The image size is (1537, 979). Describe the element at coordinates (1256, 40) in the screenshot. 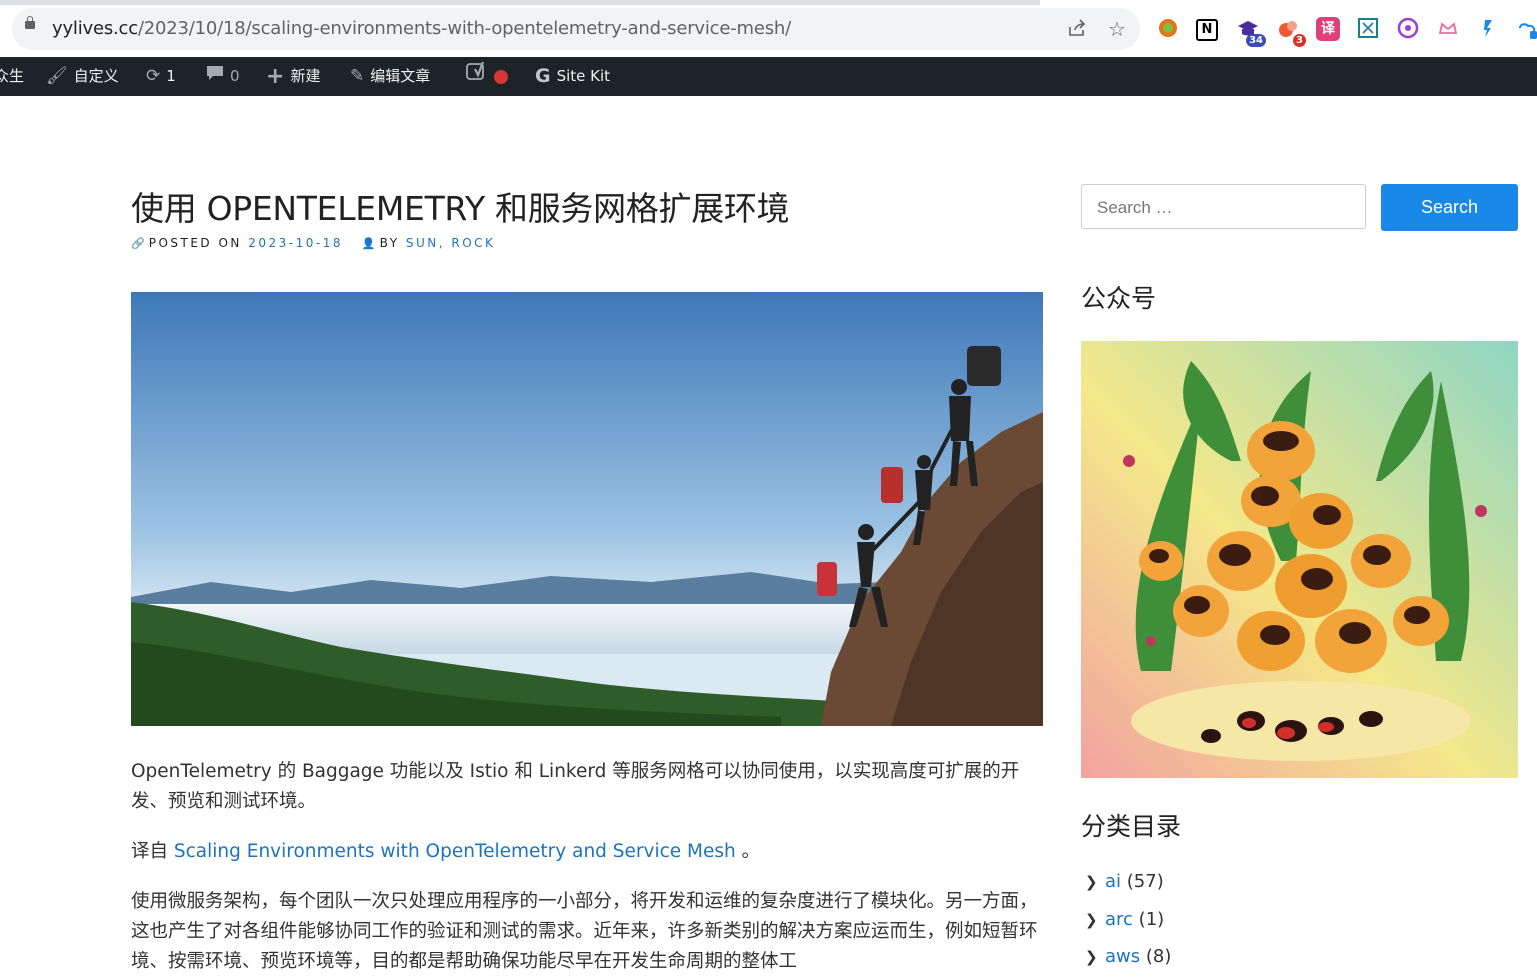

I see `extension-badge: 34` at that location.